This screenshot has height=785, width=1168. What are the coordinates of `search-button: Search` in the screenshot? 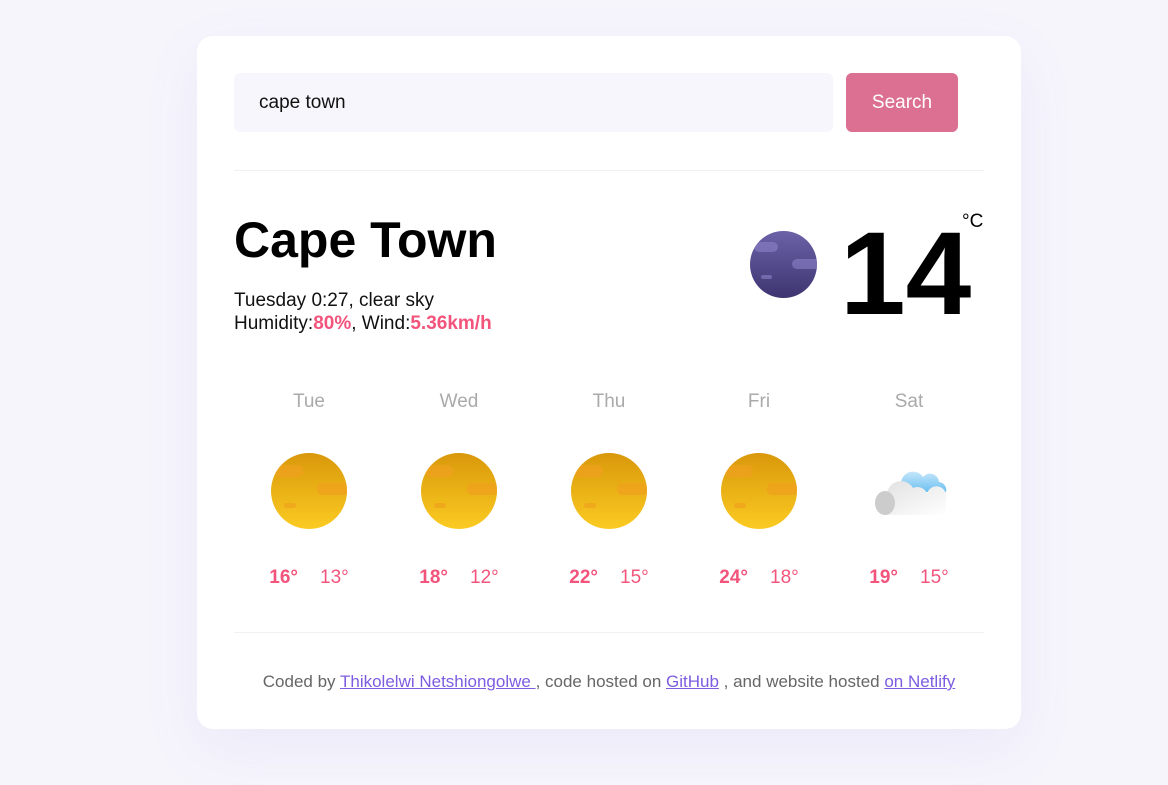 It's located at (902, 102).